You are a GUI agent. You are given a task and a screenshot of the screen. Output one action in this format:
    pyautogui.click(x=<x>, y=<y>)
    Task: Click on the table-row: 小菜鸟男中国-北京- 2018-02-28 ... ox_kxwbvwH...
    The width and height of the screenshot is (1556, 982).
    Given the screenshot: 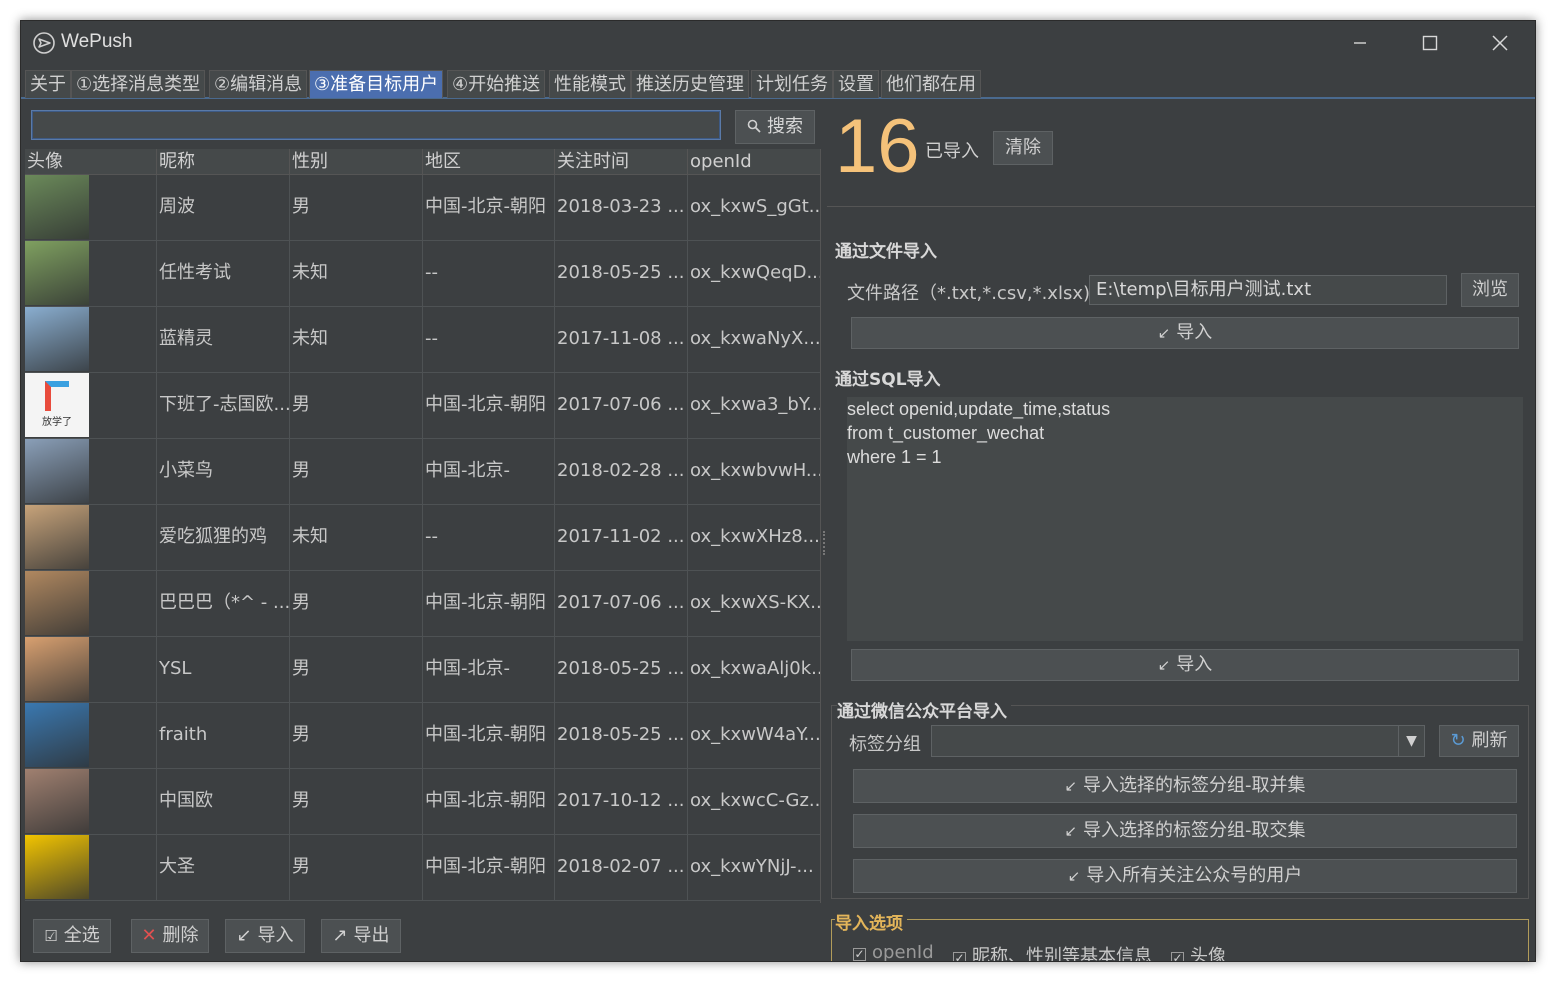 What is the action you would take?
    pyautogui.click(x=422, y=472)
    